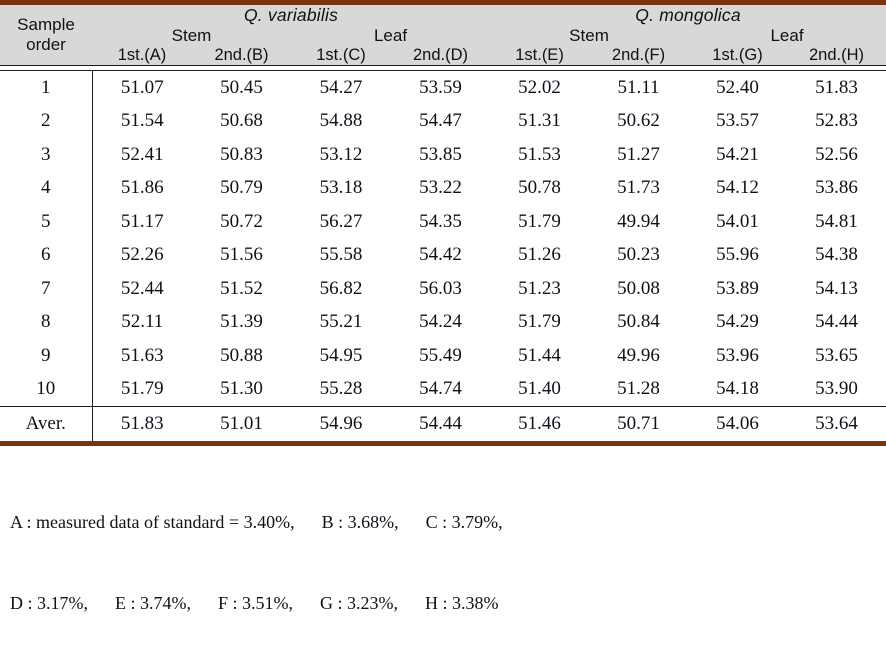  What do you see at coordinates (738, 289) in the screenshot?
I see `data-cell: 53.89` at bounding box center [738, 289].